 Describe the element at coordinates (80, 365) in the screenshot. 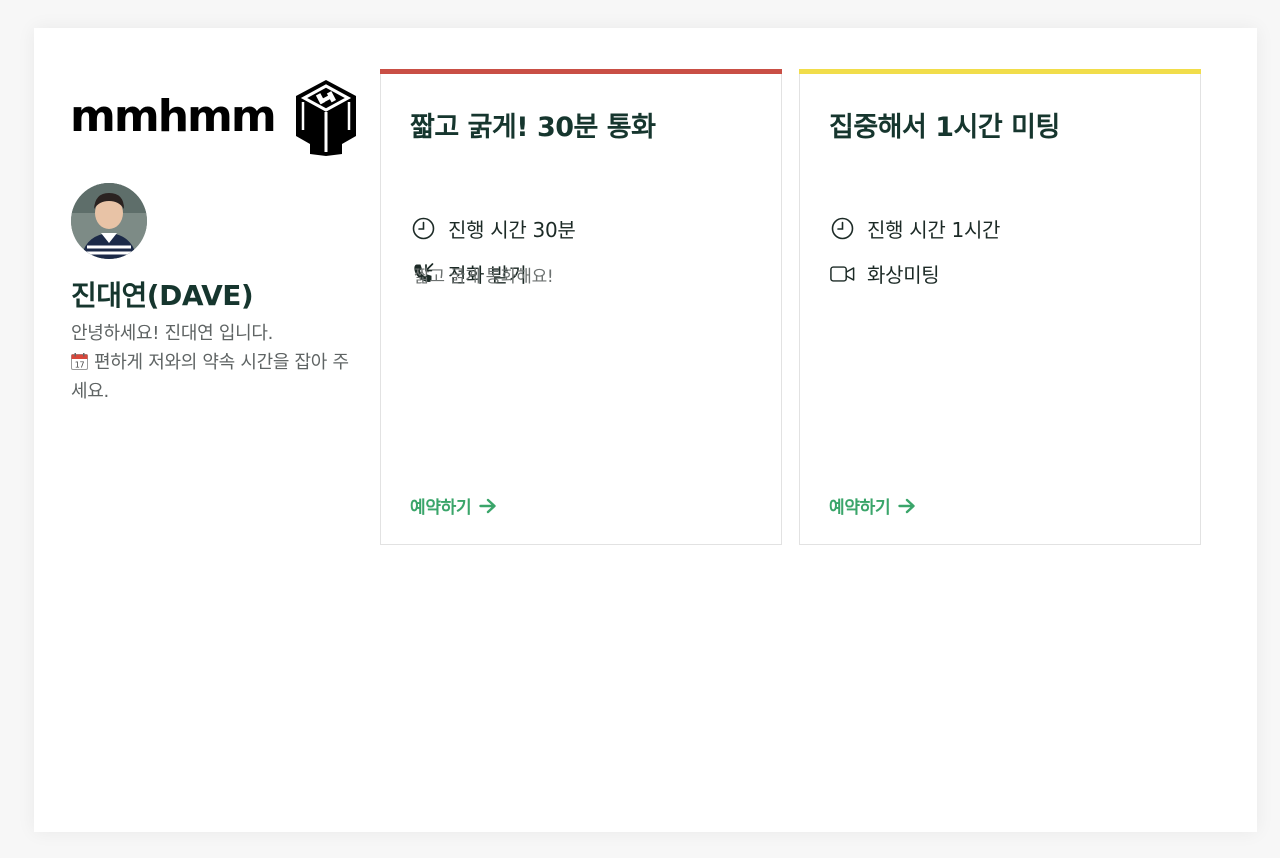

I see `svg-text: 17` at that location.